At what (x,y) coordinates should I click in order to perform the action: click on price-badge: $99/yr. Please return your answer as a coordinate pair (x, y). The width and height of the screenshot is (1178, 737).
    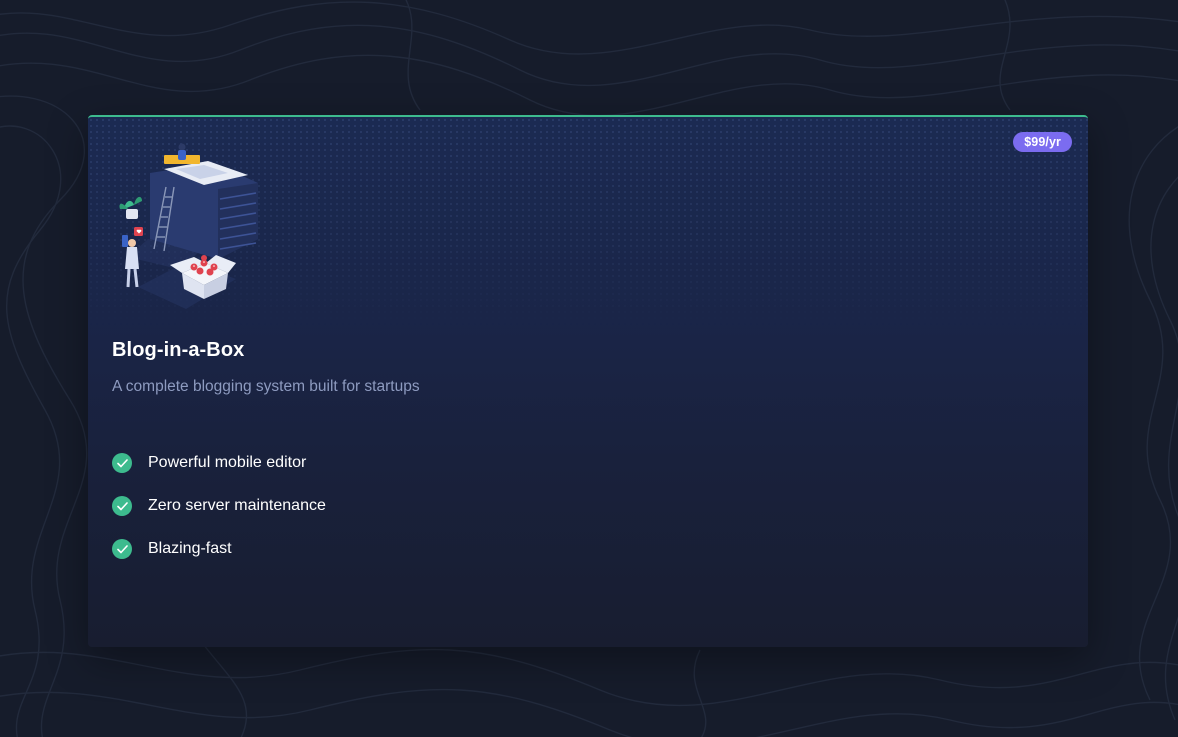
    Looking at the image, I should click on (1042, 142).